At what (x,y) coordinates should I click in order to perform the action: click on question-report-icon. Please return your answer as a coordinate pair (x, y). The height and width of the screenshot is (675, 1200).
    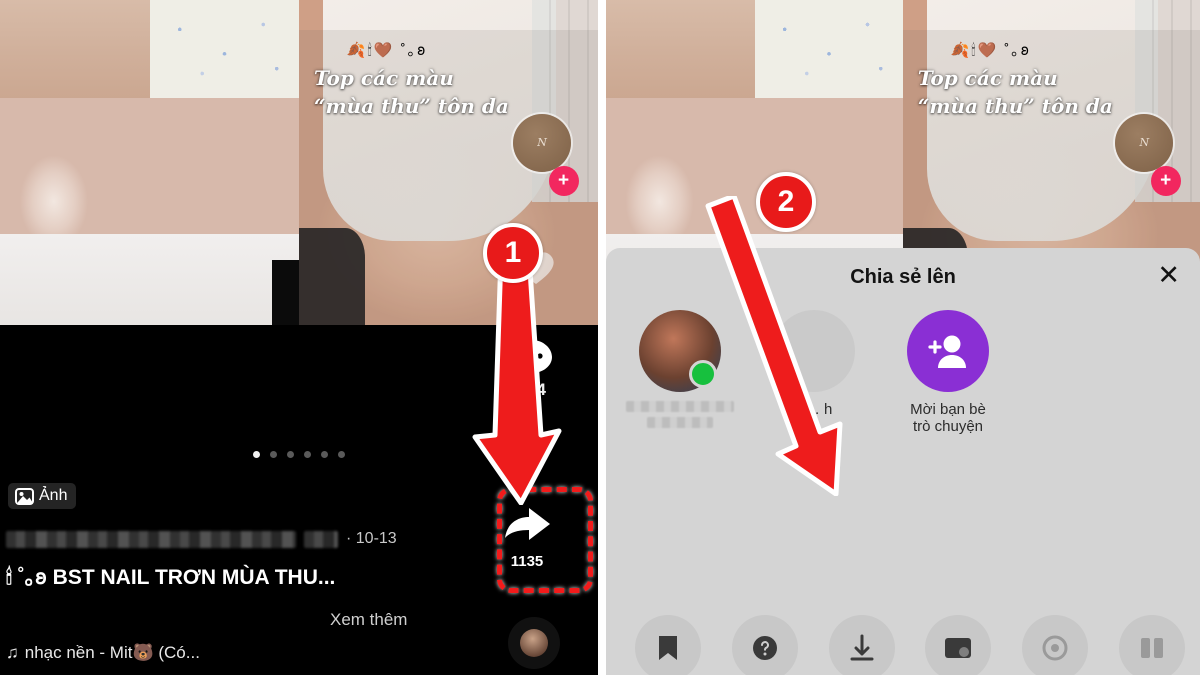
    Looking at the image, I should click on (765, 645).